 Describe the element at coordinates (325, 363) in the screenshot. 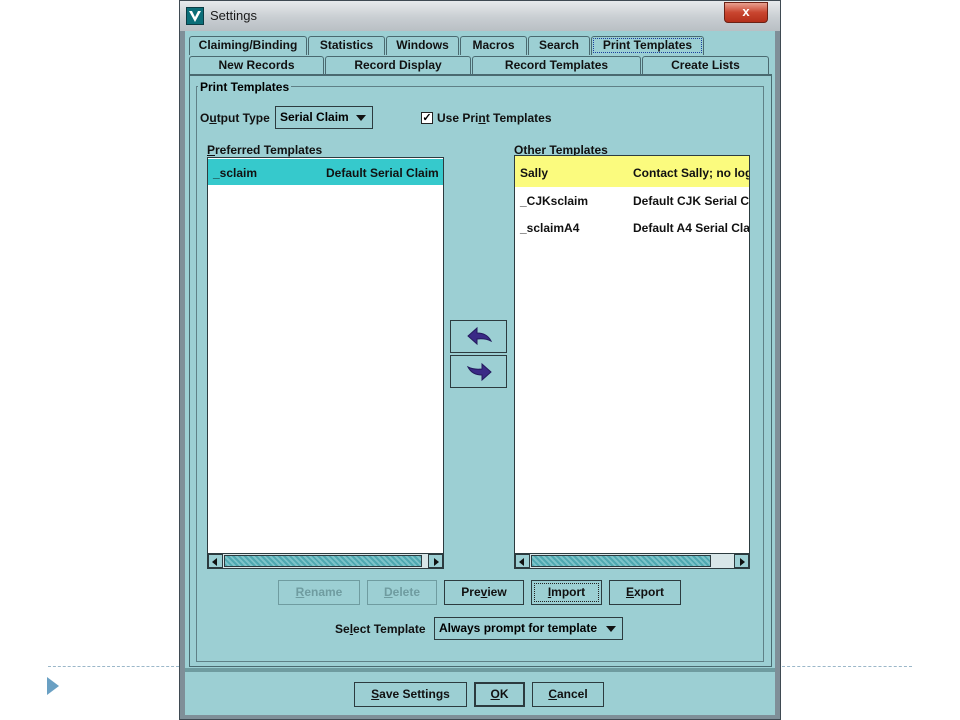

I see `preferred-templates-list: _sclaim Default Serial Claim` at that location.